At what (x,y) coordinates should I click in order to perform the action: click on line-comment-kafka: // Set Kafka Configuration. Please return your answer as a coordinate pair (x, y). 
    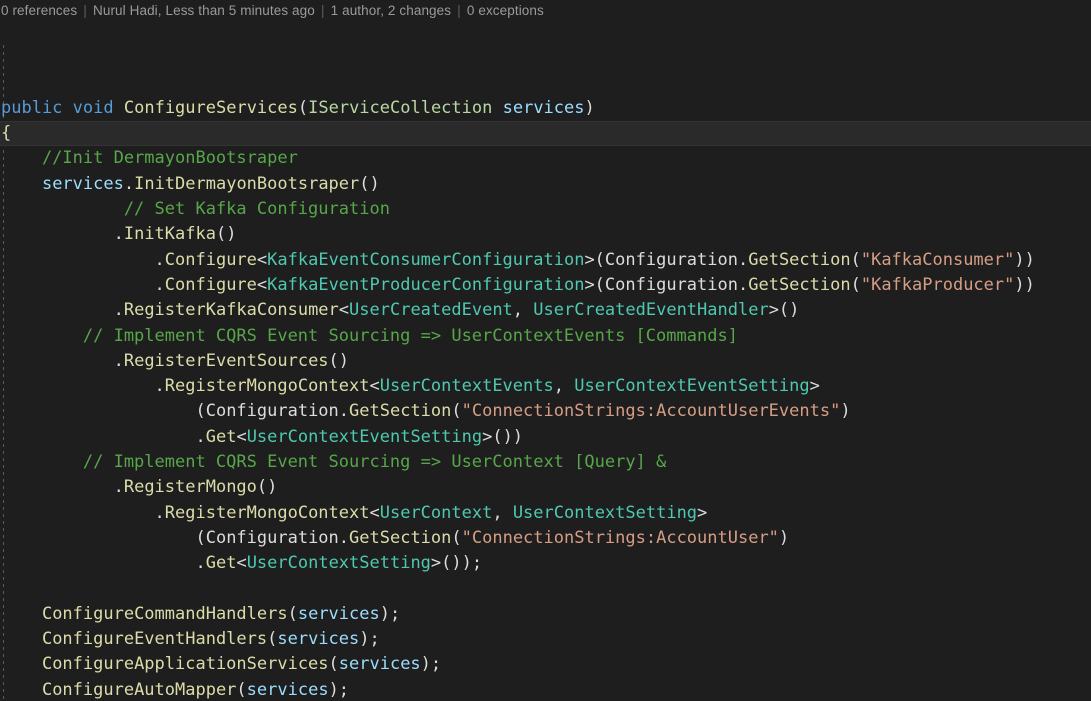
    Looking at the image, I should click on (545, 209).